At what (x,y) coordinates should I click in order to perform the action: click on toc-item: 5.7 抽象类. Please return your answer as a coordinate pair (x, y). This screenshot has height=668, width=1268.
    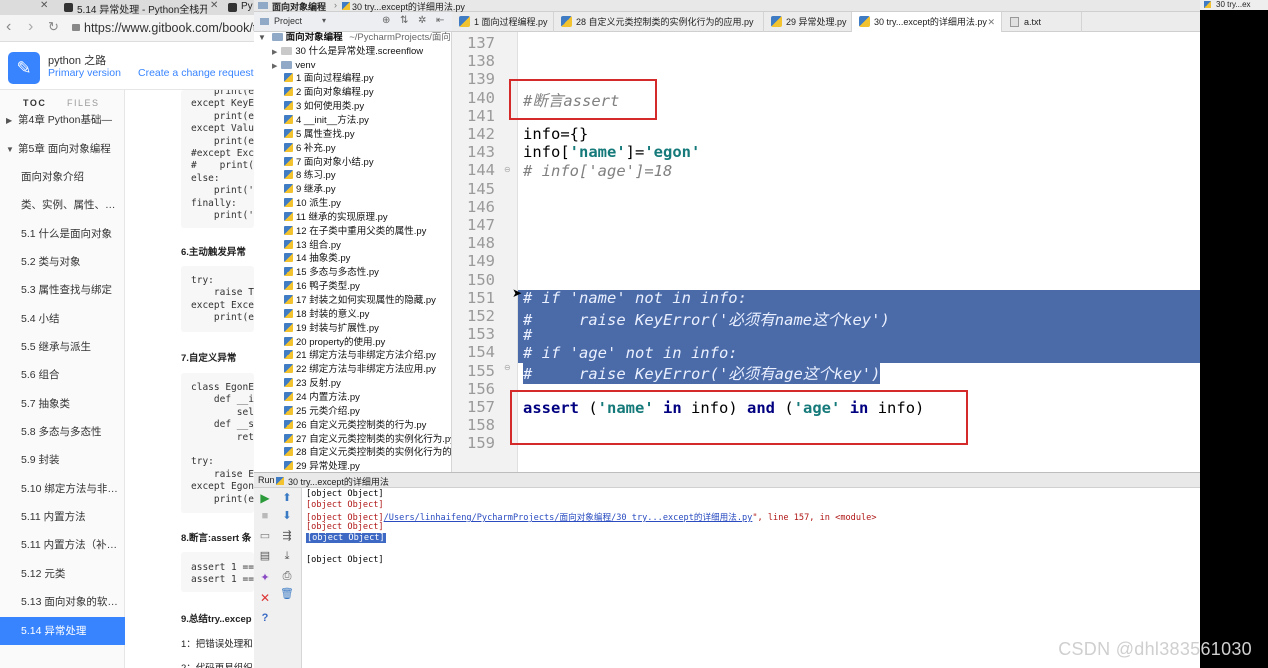
    Looking at the image, I should click on (62, 404).